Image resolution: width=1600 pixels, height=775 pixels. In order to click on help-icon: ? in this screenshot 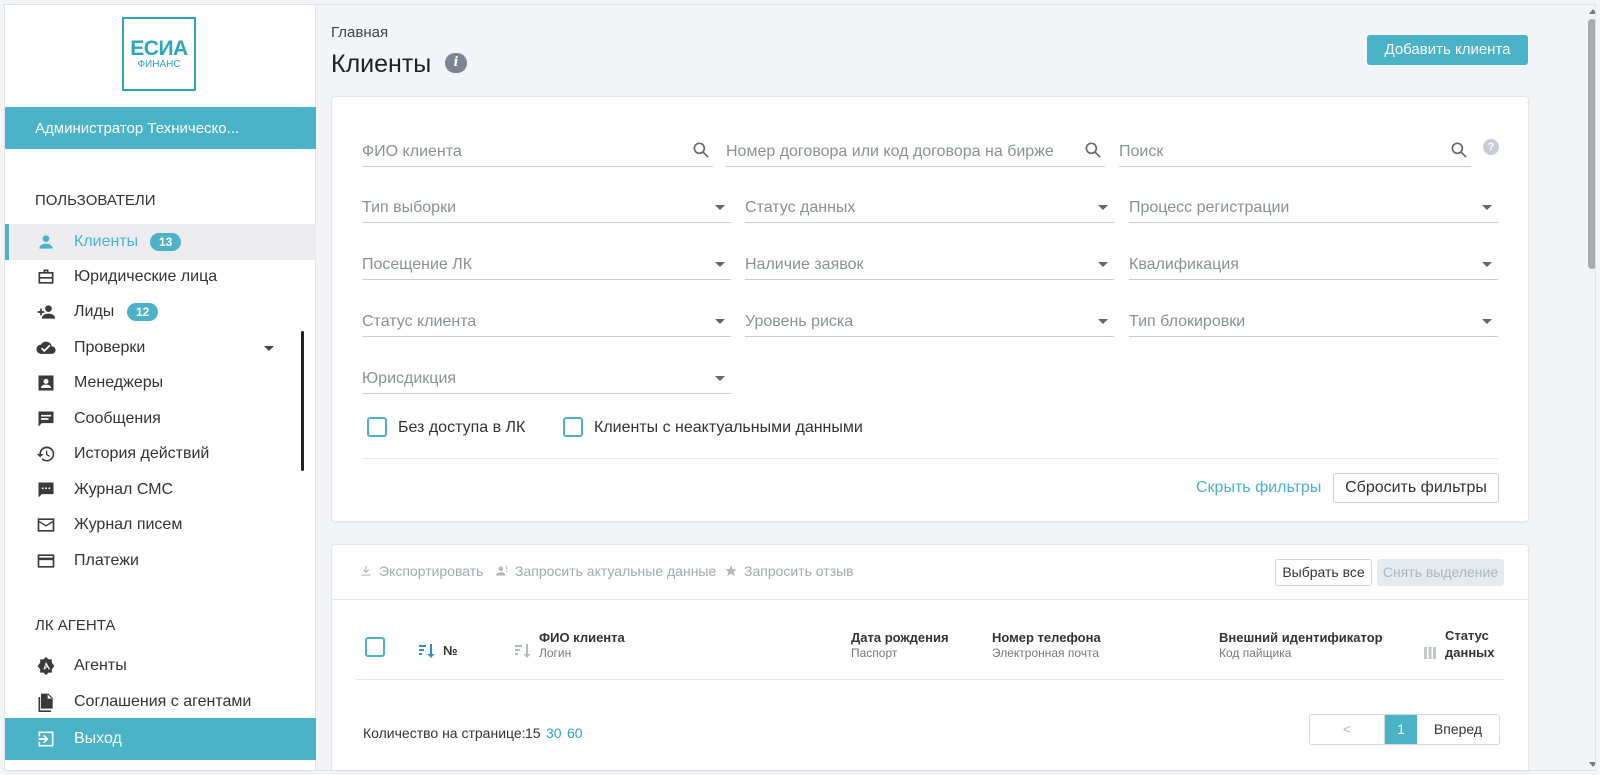, I will do `click(1491, 147)`.